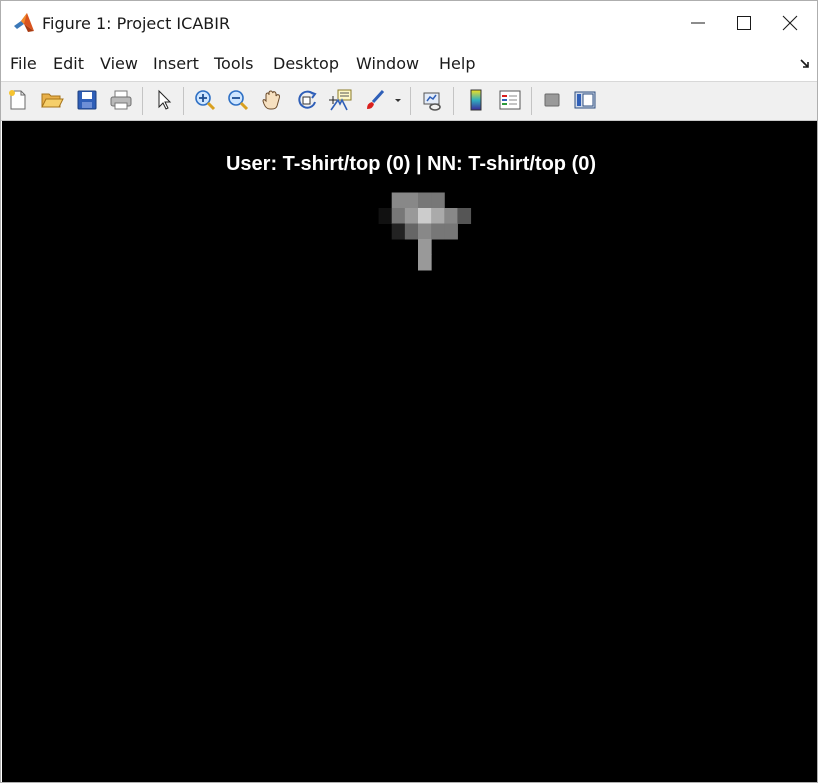  I want to click on figure-toolbar, so click(409, 101).